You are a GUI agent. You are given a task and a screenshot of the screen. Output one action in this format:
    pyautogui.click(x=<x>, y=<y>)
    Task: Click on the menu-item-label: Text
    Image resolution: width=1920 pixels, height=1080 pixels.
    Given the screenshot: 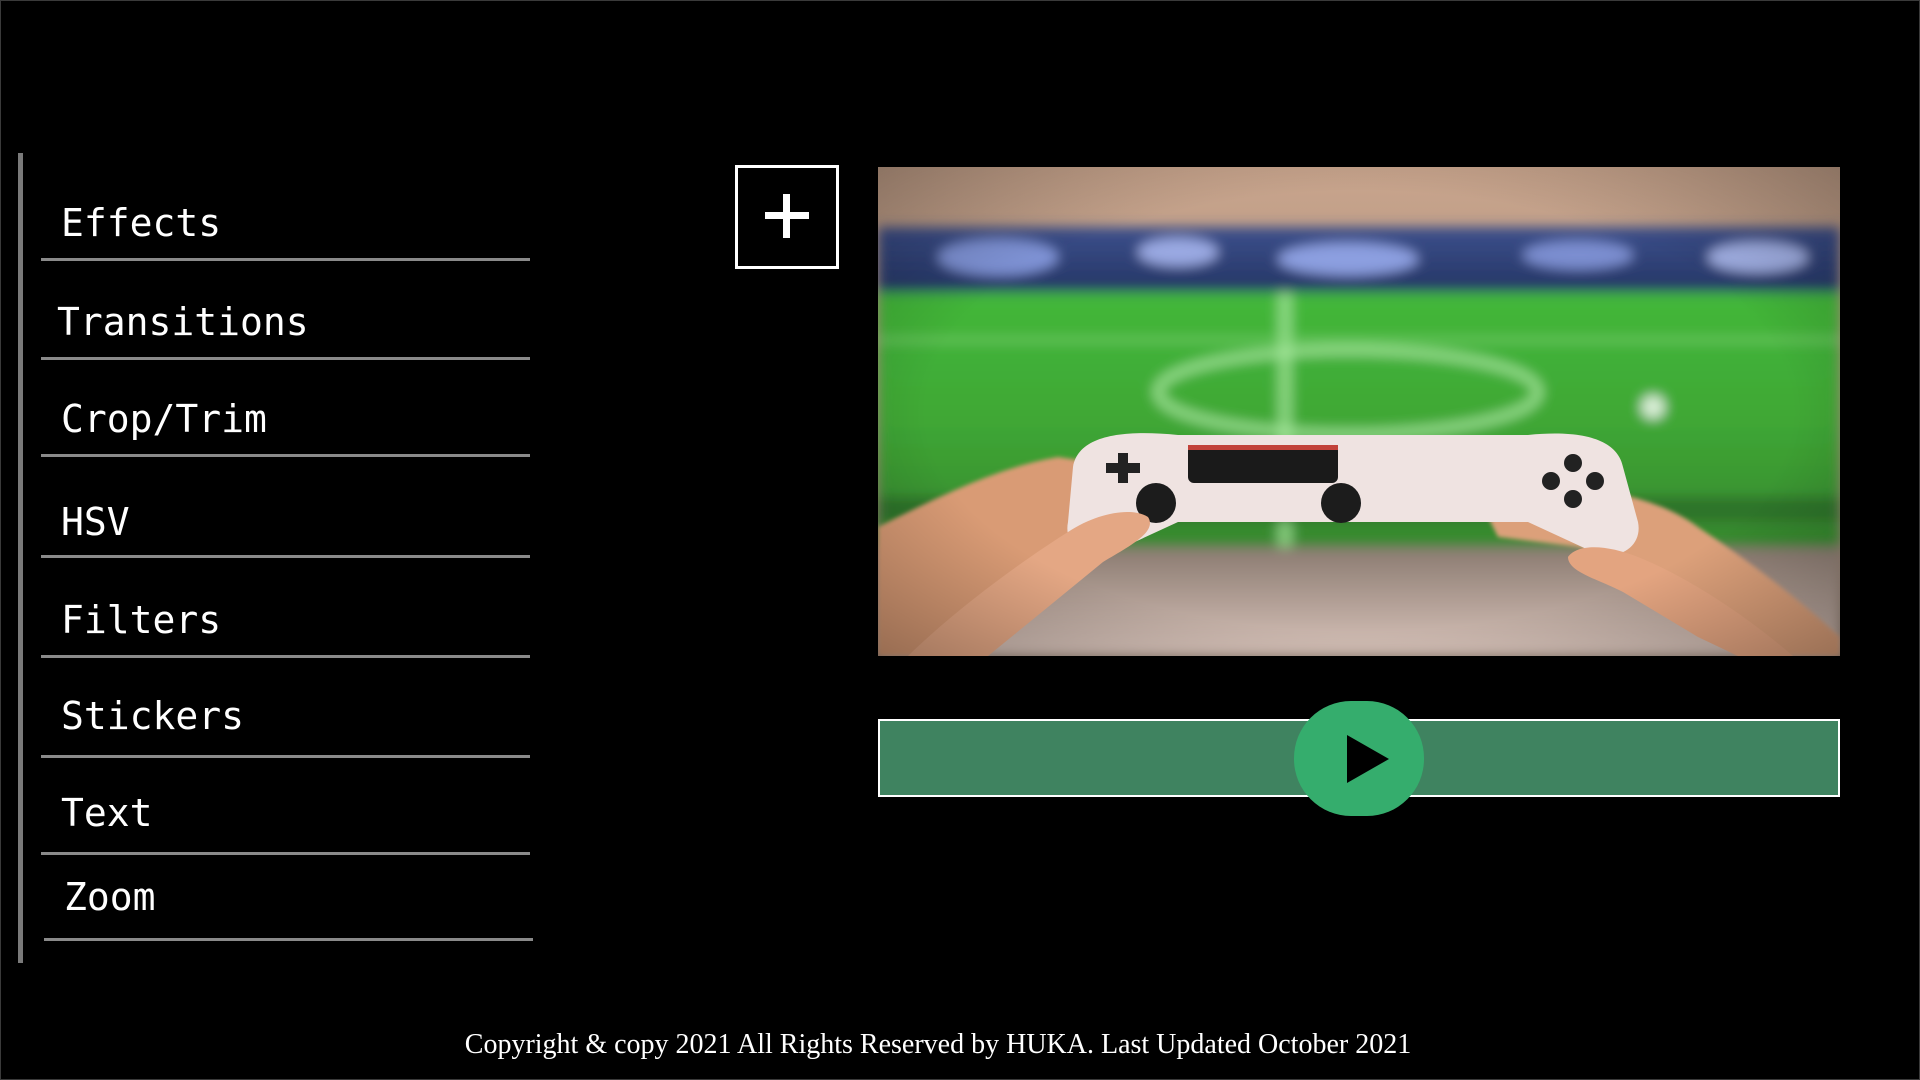 What is the action you would take?
    pyautogui.click(x=107, y=813)
    